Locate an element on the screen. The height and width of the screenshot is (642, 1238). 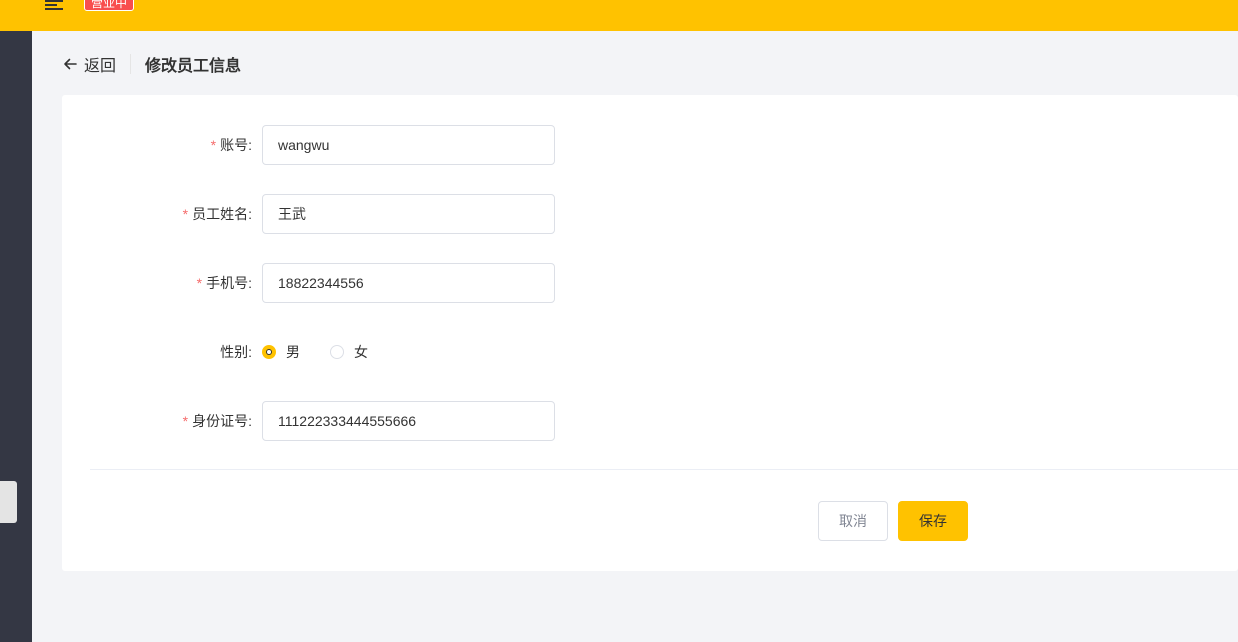
gender-radio-group: 男 女 is located at coordinates (330, 352).